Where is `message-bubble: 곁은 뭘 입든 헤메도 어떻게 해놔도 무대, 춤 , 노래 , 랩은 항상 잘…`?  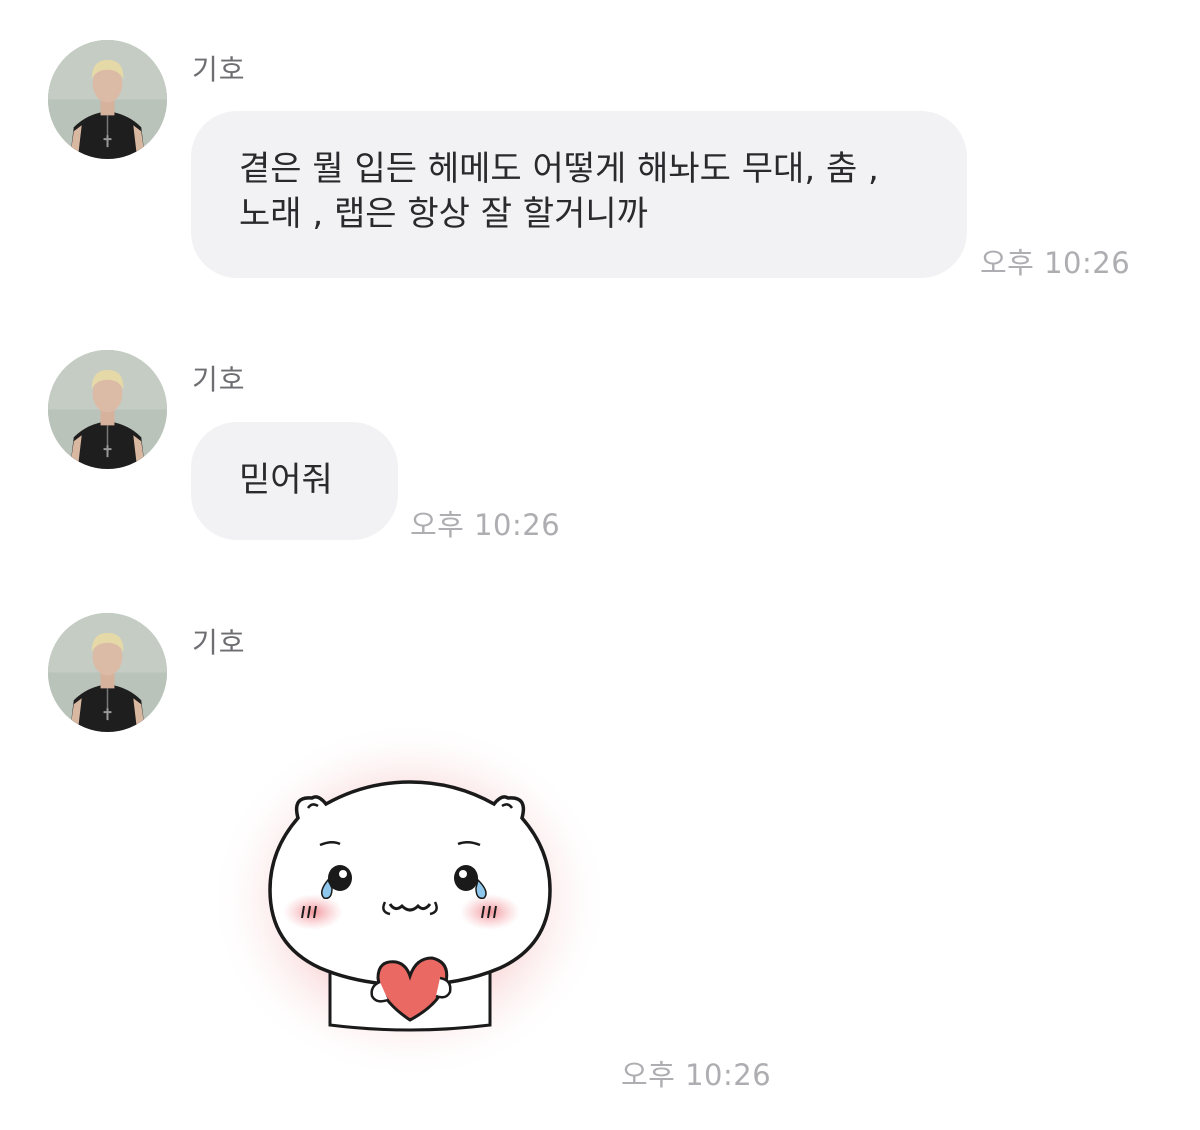
message-bubble: 곁은 뭘 입든 헤메도 어떻게 해놔도 무대, 춤 , 노래 , 랩은 항상 잘… is located at coordinates (579, 194).